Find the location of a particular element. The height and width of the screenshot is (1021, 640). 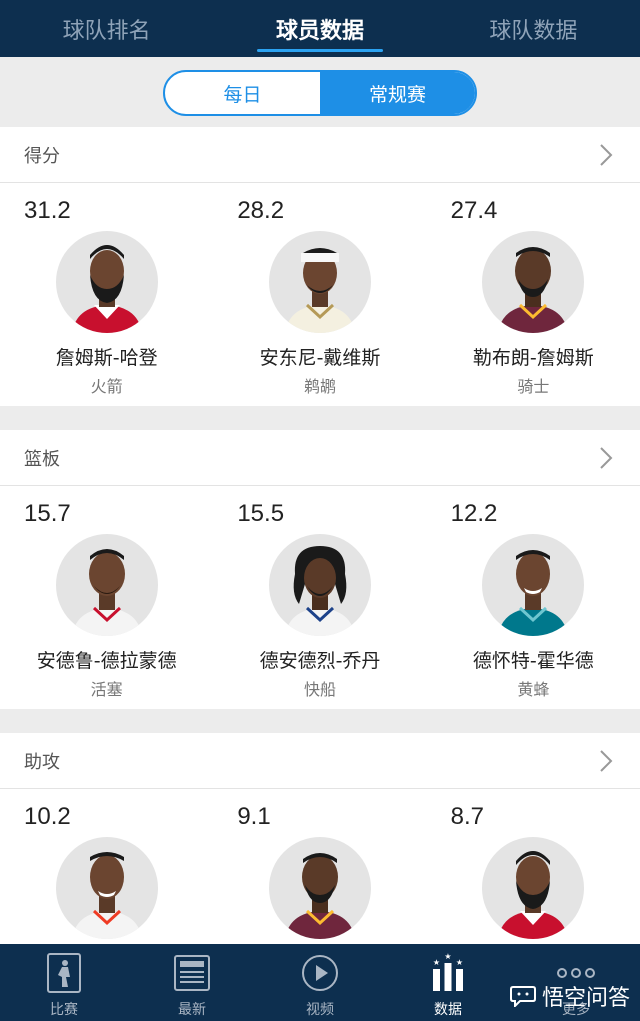

player-team: 鹈鹕 is located at coordinates (319, 386).